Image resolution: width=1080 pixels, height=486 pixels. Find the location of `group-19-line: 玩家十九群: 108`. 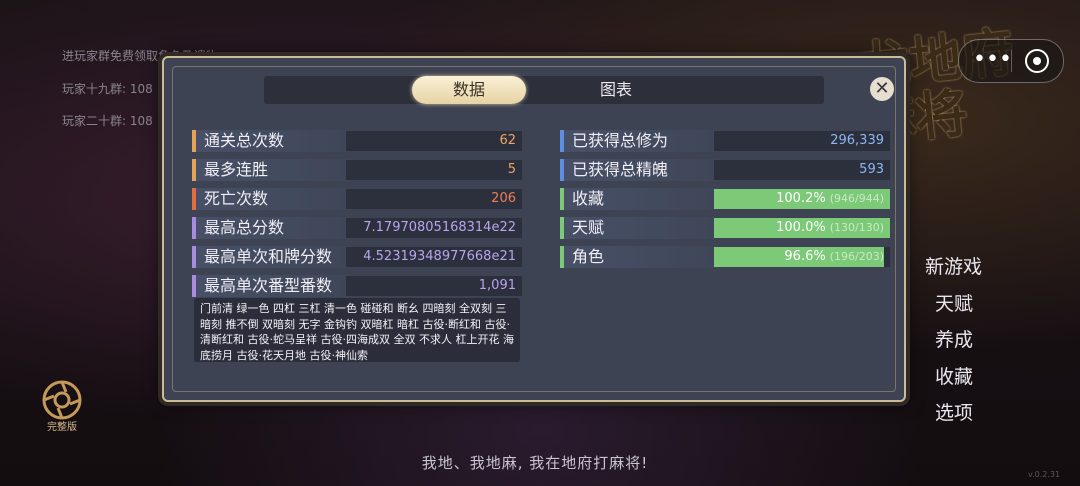

group-19-line: 玩家十九群: 108 is located at coordinates (107, 89).